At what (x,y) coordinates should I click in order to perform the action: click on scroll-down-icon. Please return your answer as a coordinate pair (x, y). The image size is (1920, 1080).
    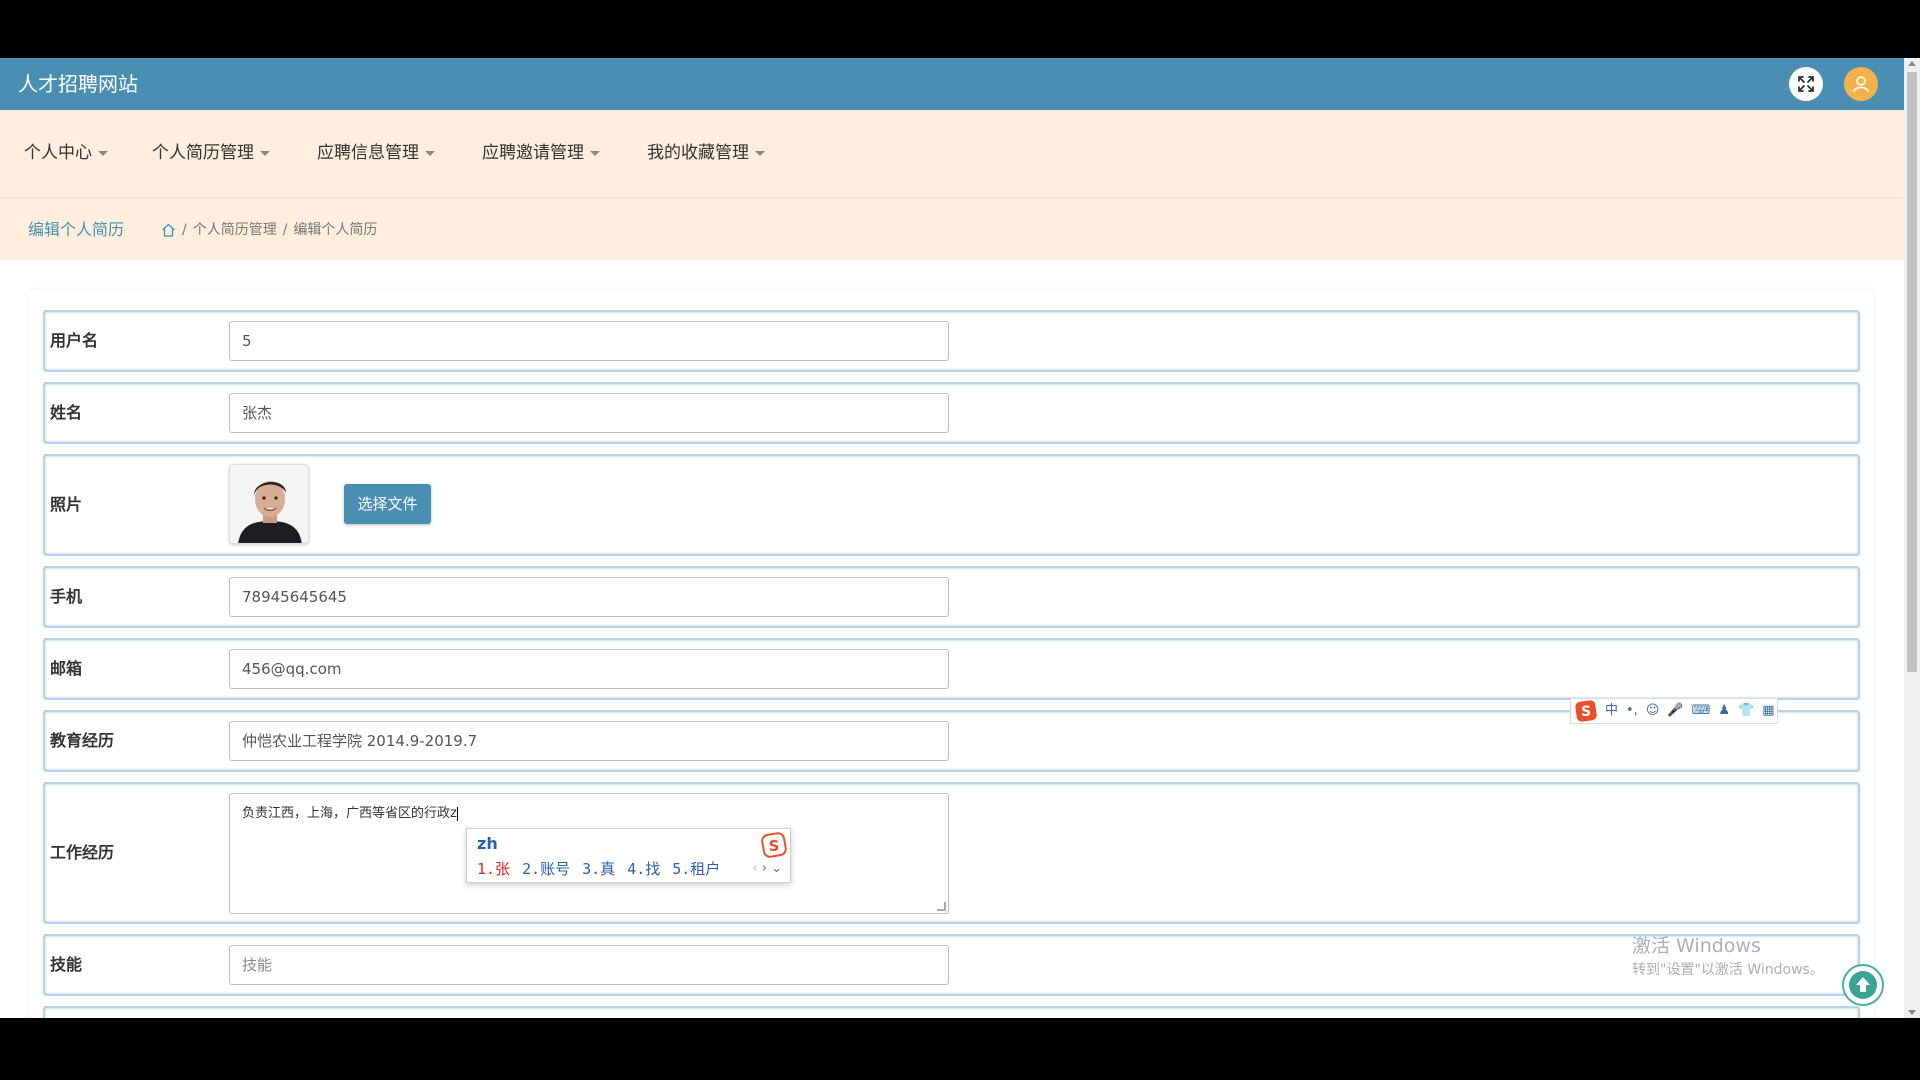
    Looking at the image, I should click on (1912, 1012).